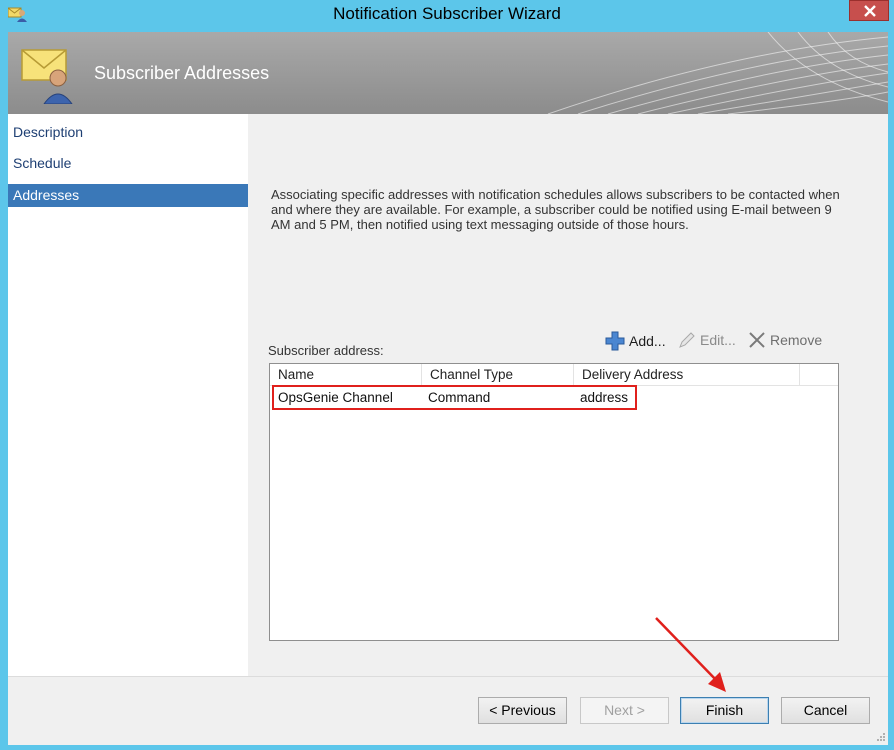 The image size is (894, 750). I want to click on close-icon, so click(870, 11).